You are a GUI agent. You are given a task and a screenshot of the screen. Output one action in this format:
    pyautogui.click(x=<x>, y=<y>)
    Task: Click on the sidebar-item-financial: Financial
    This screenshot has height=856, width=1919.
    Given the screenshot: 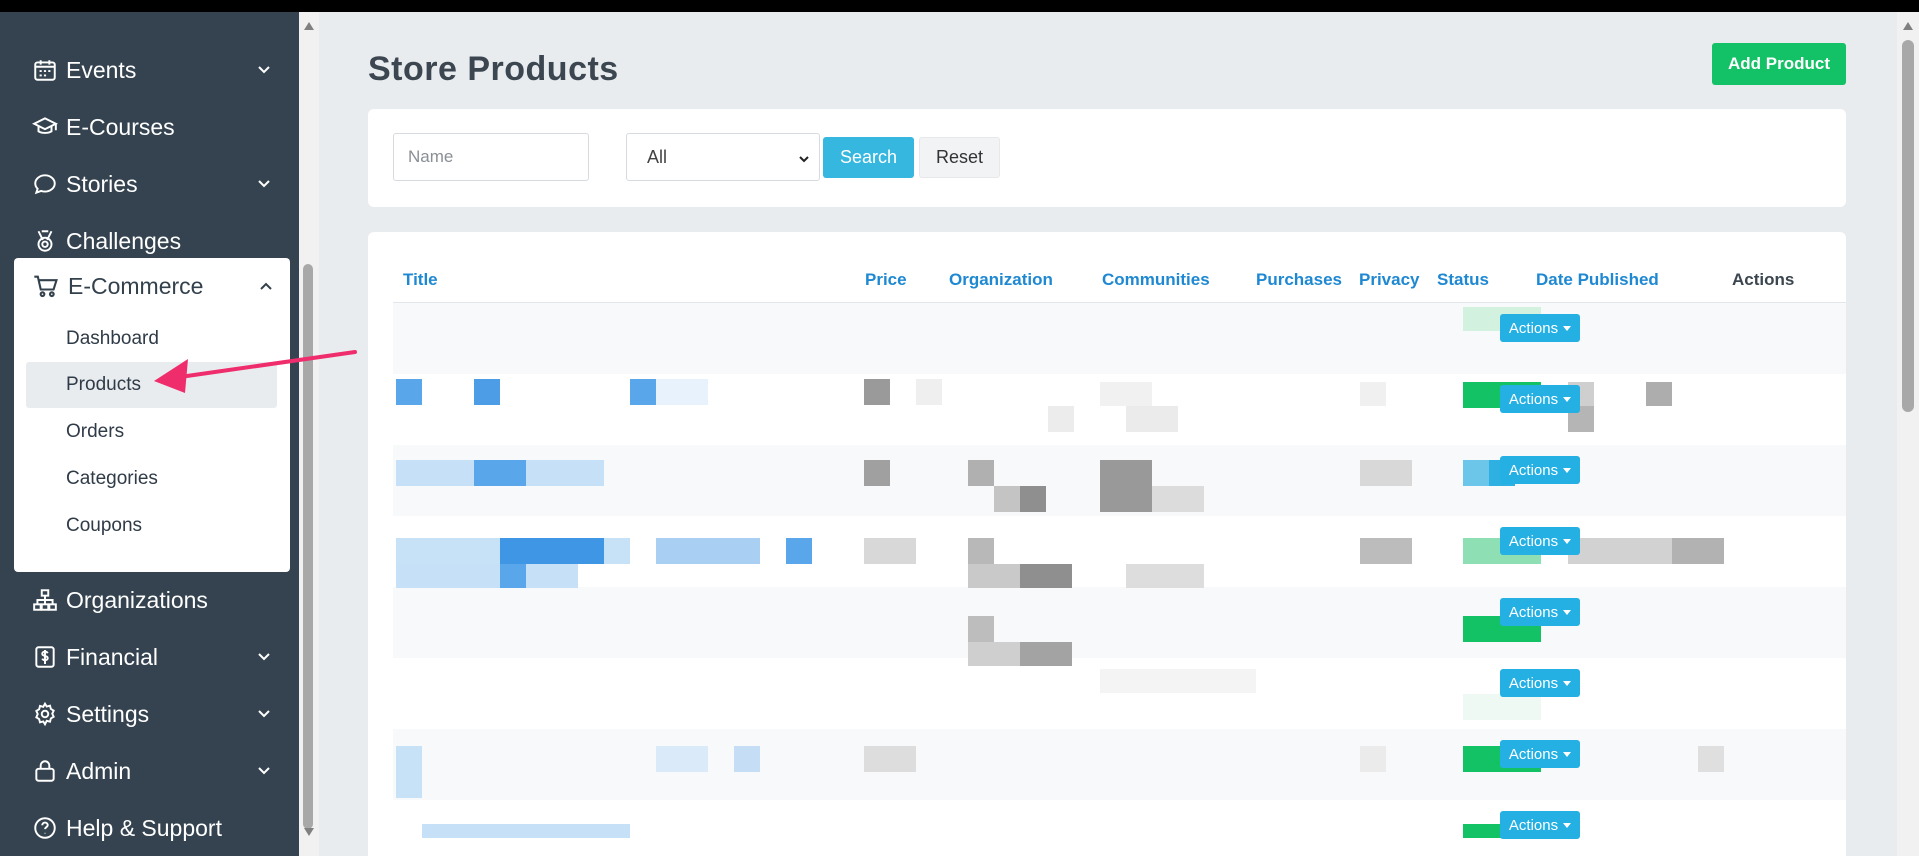 What is the action you would take?
    pyautogui.click(x=151, y=657)
    